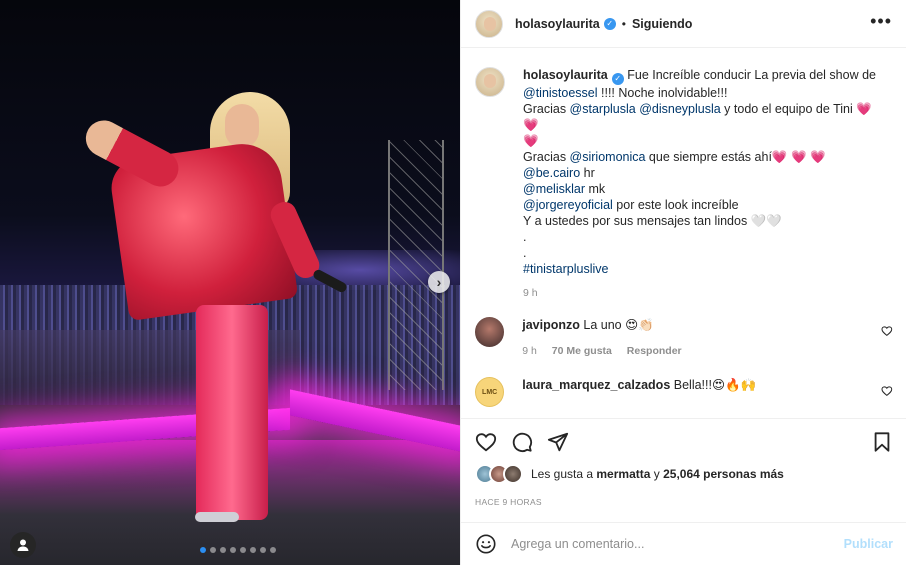  I want to click on microphone, so click(330, 281).